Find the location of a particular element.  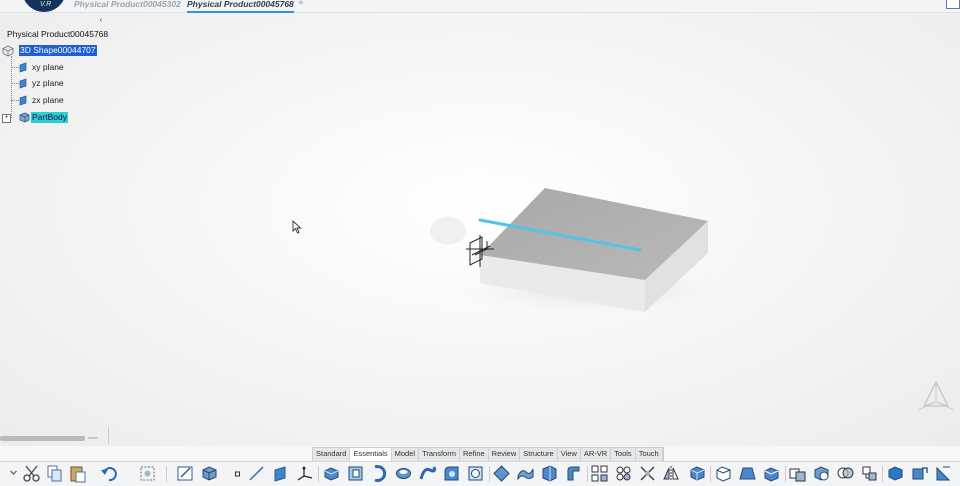

panel-divider is located at coordinates (108, 435).